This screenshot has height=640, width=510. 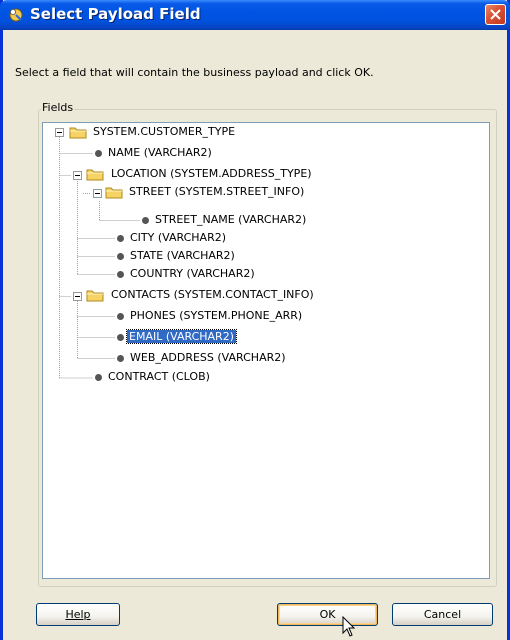 I want to click on tree-node-customer-type: SYSTEM.CUSTOMER_TYPE, so click(x=164, y=132).